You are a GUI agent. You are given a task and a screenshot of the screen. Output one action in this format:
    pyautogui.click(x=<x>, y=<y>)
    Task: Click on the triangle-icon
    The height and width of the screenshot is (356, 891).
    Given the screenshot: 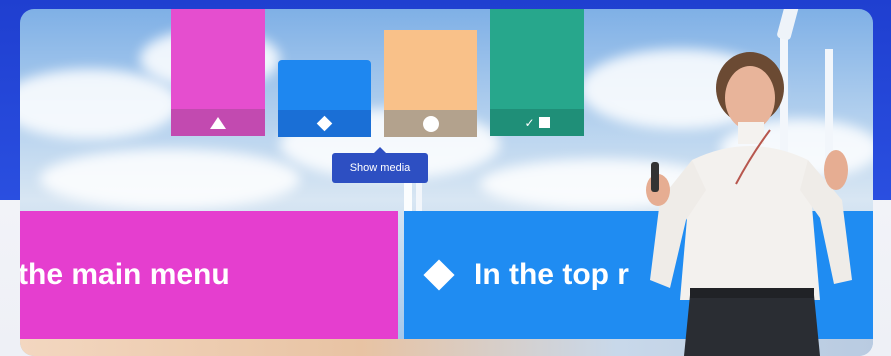 What is the action you would take?
    pyautogui.click(x=218, y=122)
    